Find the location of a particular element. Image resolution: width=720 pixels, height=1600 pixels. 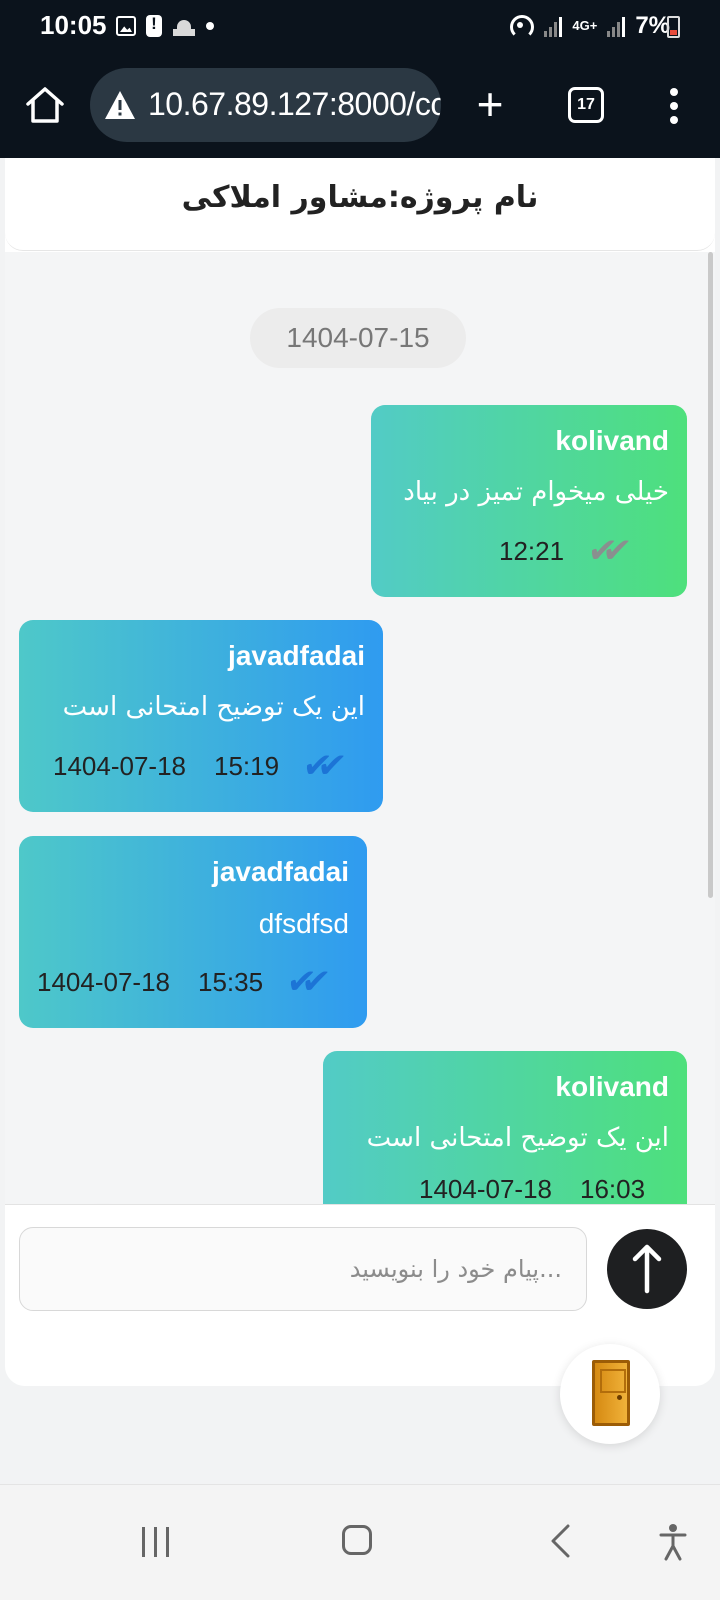

message-time: 12:21 is located at coordinates (532, 550).